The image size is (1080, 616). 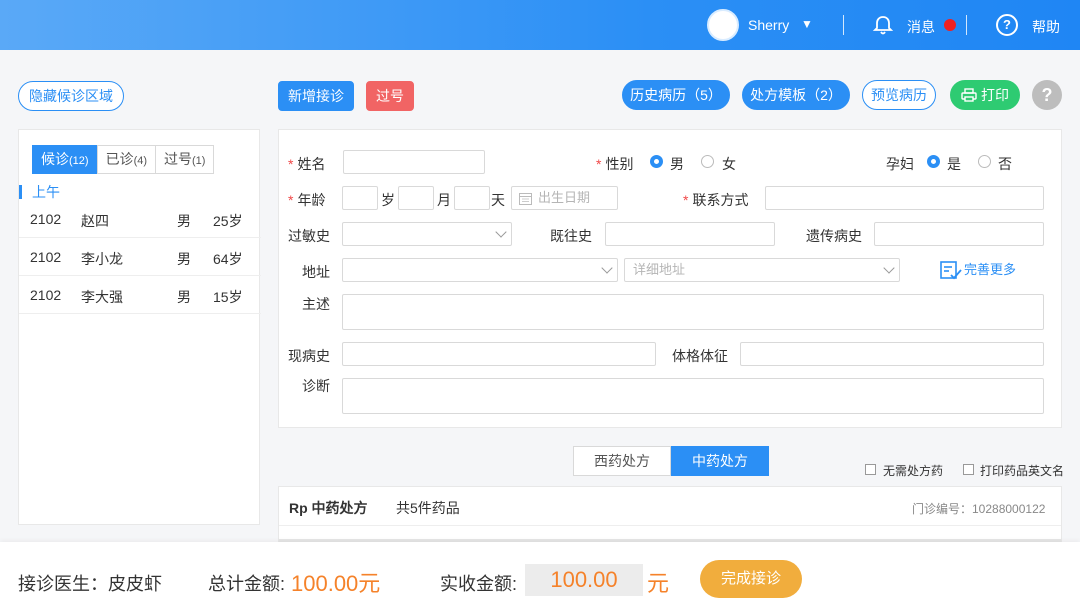 I want to click on history-records-button: 历史病历（5）, so click(x=676, y=95).